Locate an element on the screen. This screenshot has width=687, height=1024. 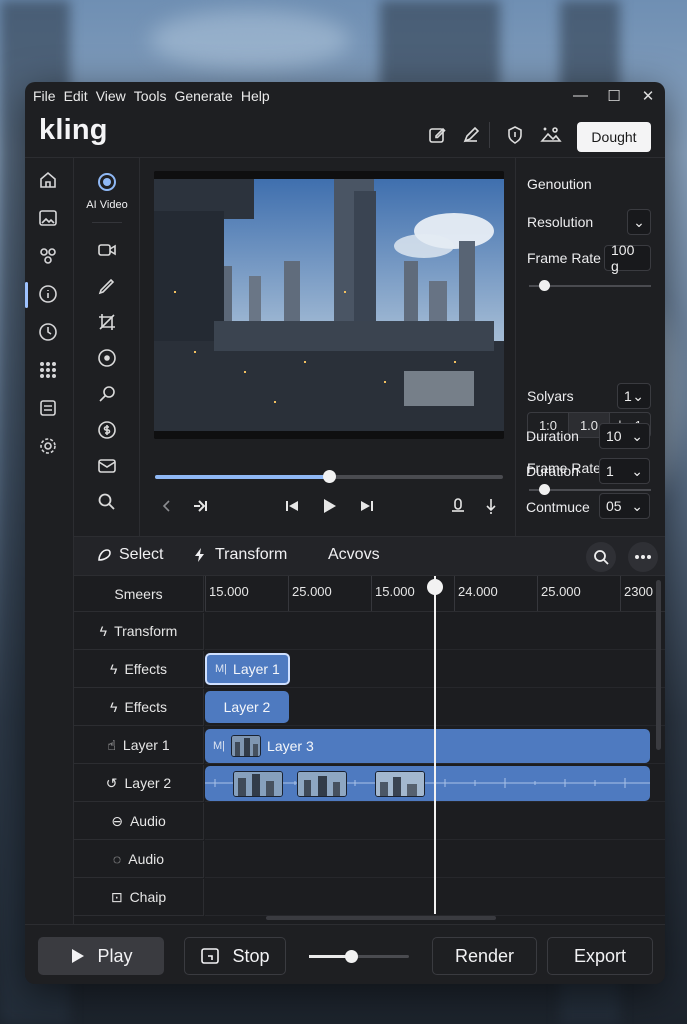
ai-target-icon is located at coordinates (107, 182).